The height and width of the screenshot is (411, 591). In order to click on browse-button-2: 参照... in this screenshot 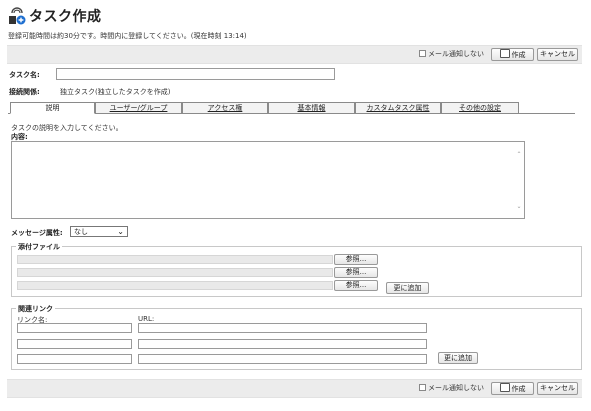, I will do `click(356, 272)`.